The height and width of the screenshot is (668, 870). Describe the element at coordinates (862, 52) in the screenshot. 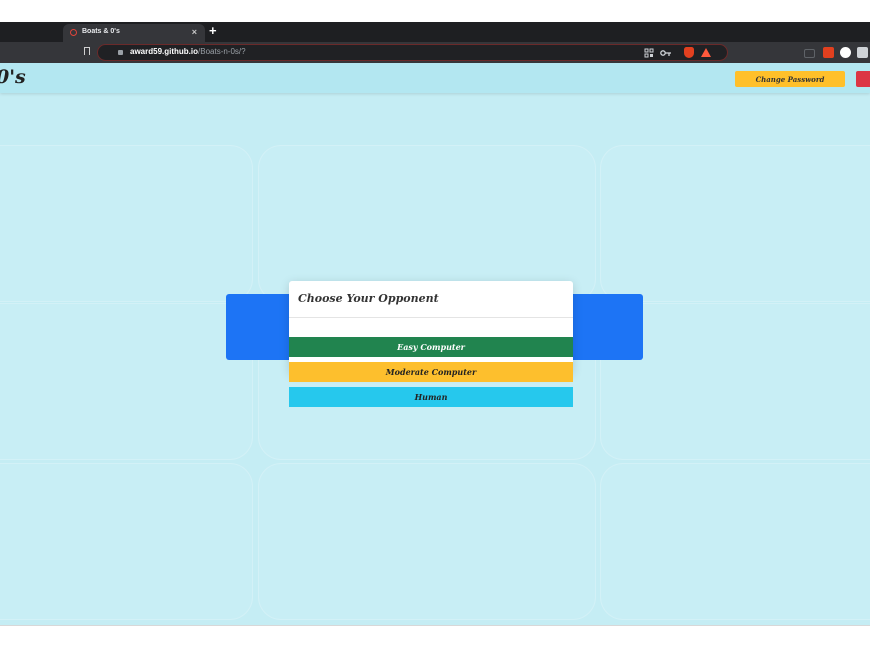

I see `menu-extension-icon` at that location.